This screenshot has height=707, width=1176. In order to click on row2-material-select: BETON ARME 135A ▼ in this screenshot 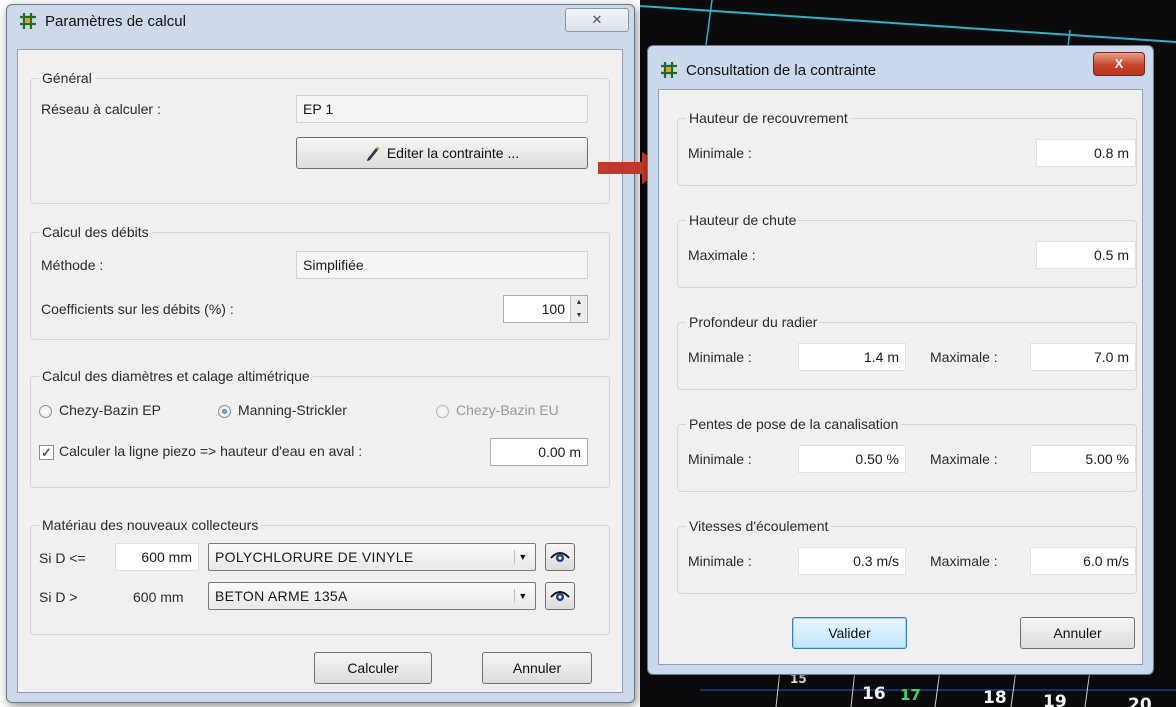, I will do `click(372, 596)`.